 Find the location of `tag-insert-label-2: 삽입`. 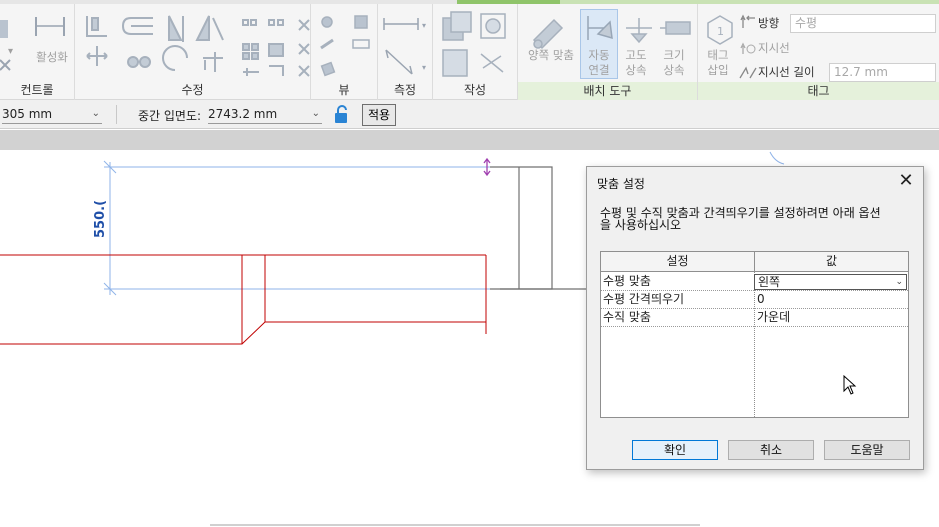

tag-insert-label-2: 삽입 is located at coordinates (718, 70).